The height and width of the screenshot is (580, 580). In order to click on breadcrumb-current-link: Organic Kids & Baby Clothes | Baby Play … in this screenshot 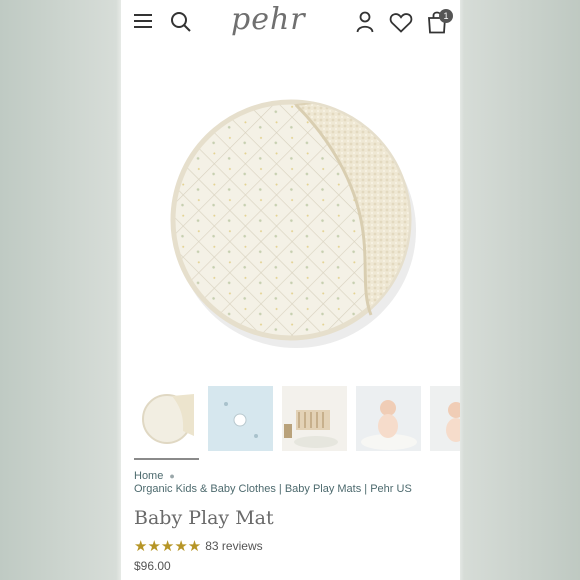, I will do `click(273, 489)`.